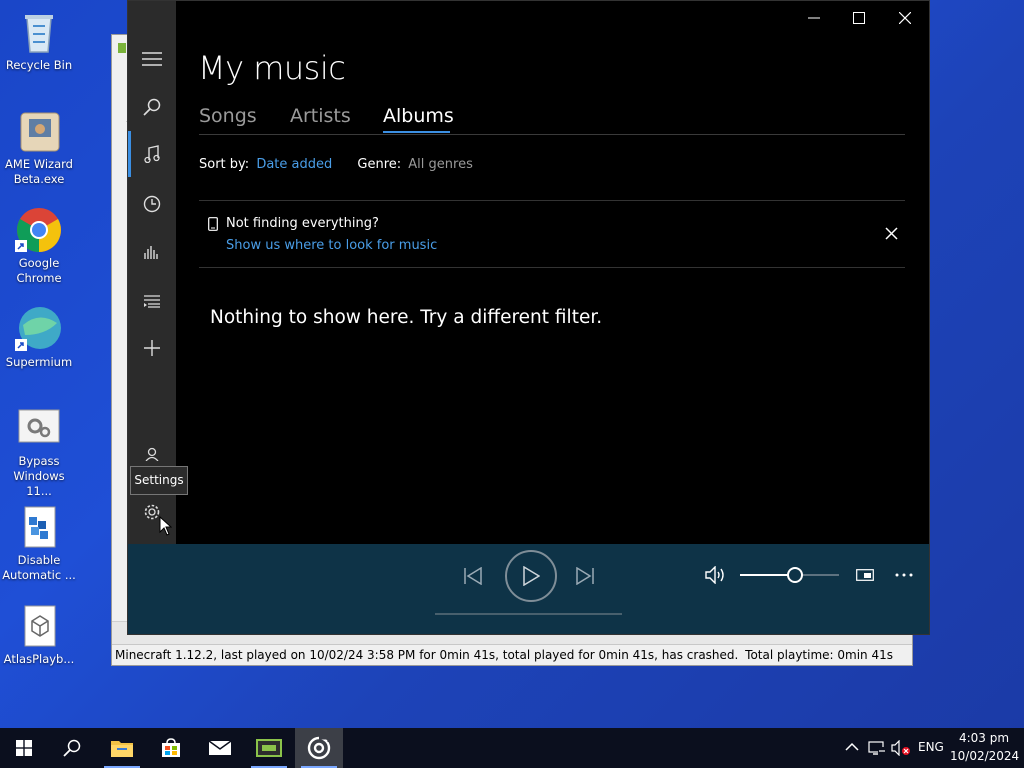 This screenshot has height=768, width=1024. Describe the element at coordinates (904, 575) in the screenshot. I see `more-icon` at that location.